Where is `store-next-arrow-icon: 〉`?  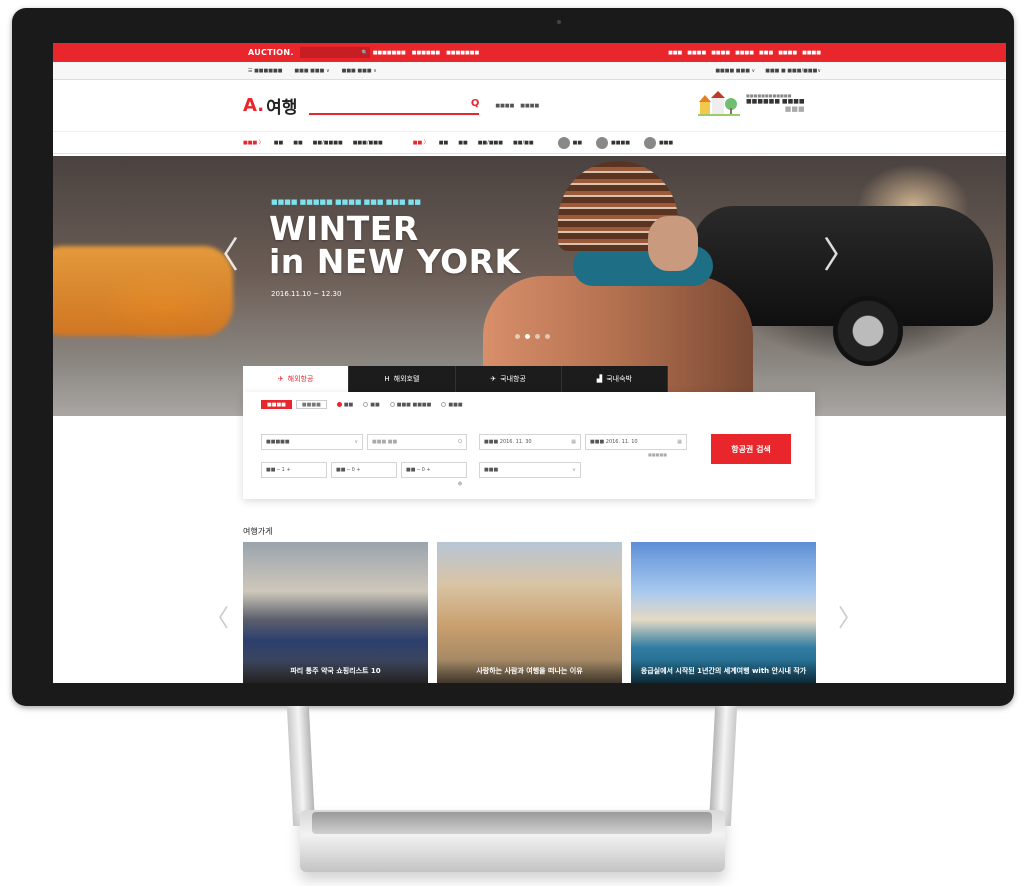
store-next-arrow-icon: 〉 is located at coordinates (850, 615).